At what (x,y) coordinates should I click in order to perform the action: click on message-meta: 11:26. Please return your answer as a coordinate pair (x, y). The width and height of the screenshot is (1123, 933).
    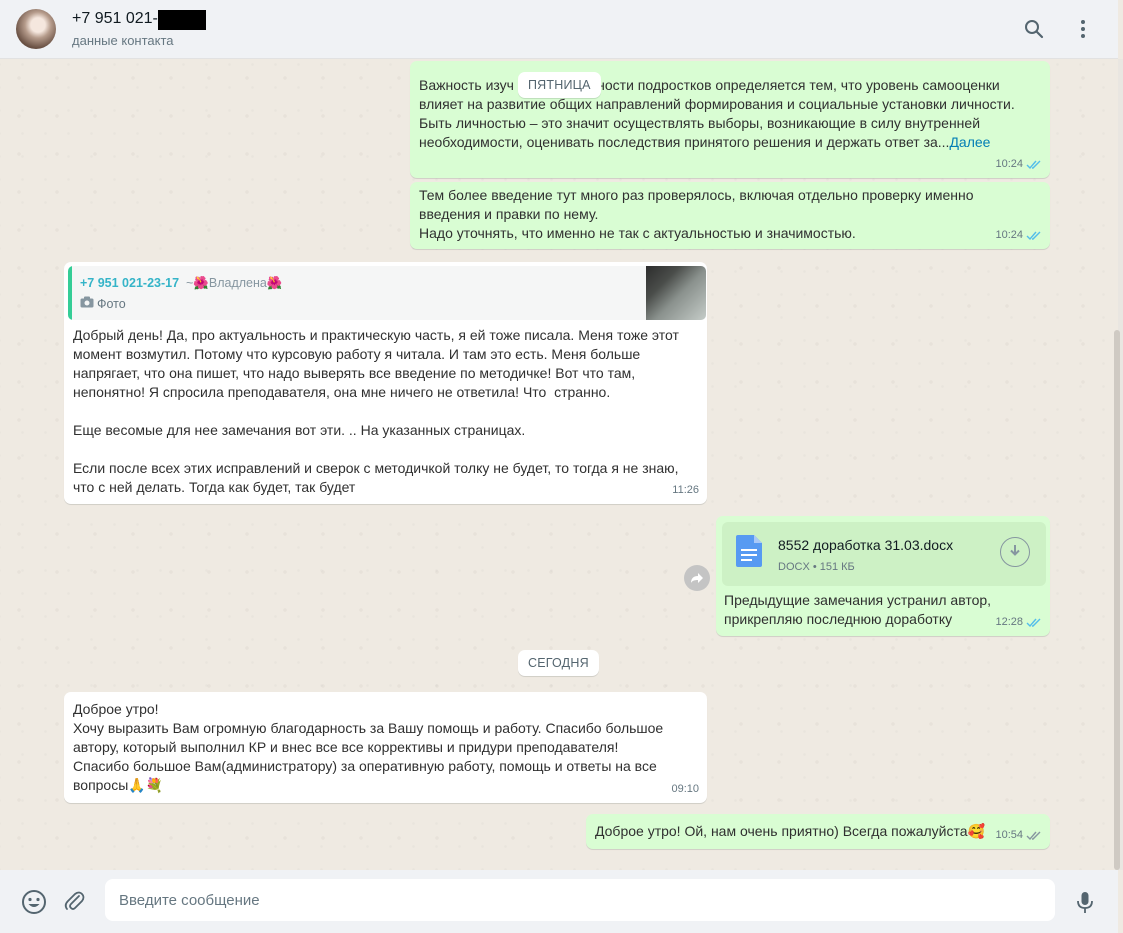
    Looking at the image, I should click on (685, 490).